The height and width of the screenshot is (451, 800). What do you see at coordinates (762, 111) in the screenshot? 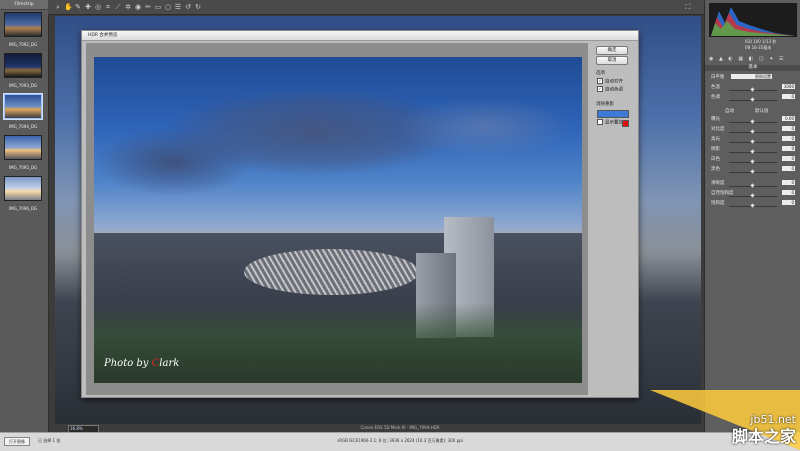
I see `default-link: 默认值` at bounding box center [762, 111].